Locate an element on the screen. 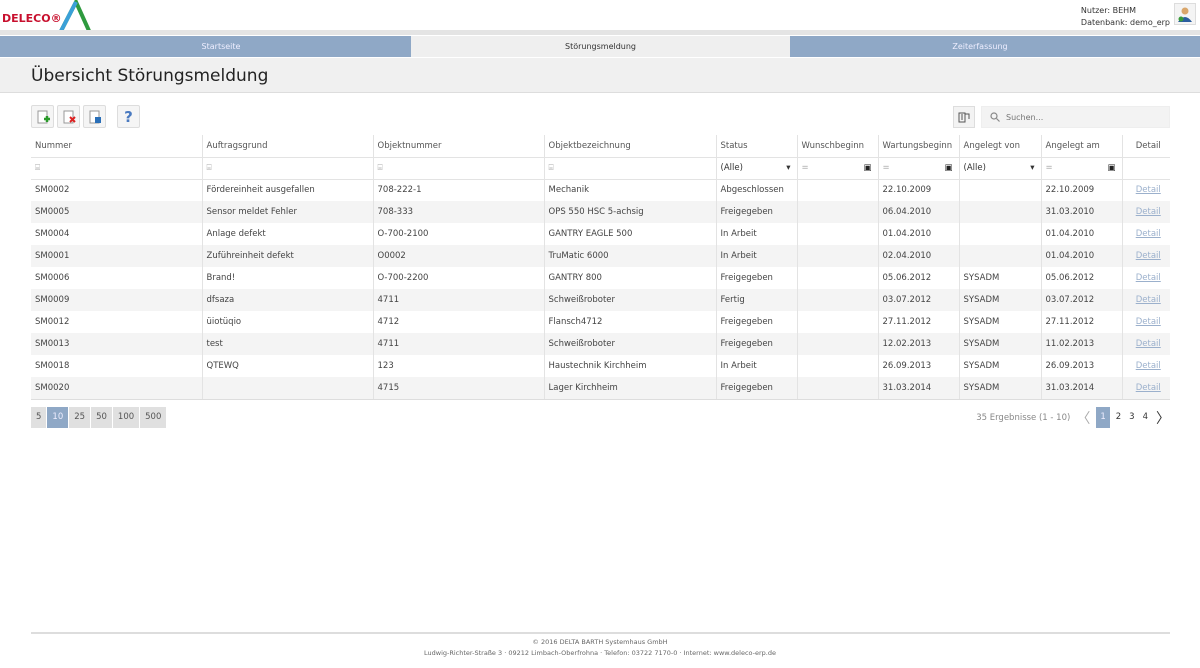 This screenshot has height=668, width=1200. filter-auftragsgrund: ⌸ is located at coordinates (288, 168).